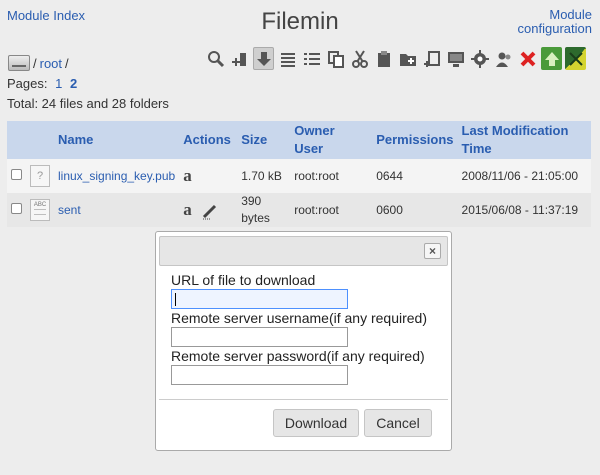 This screenshot has height=475, width=600. Describe the element at coordinates (335, 58) in the screenshot. I see `copy-icon` at that location.